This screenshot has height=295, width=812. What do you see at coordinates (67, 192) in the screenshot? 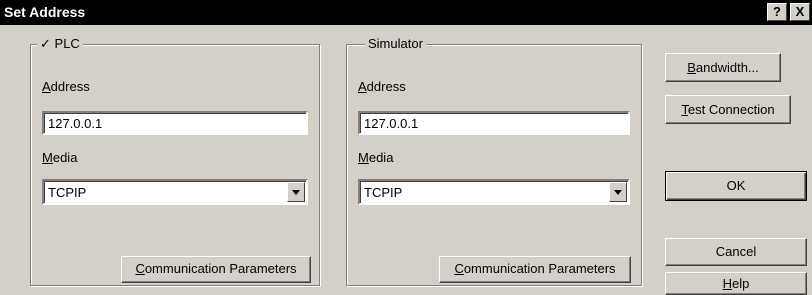
I see `plc-media-value: TCPIP` at bounding box center [67, 192].